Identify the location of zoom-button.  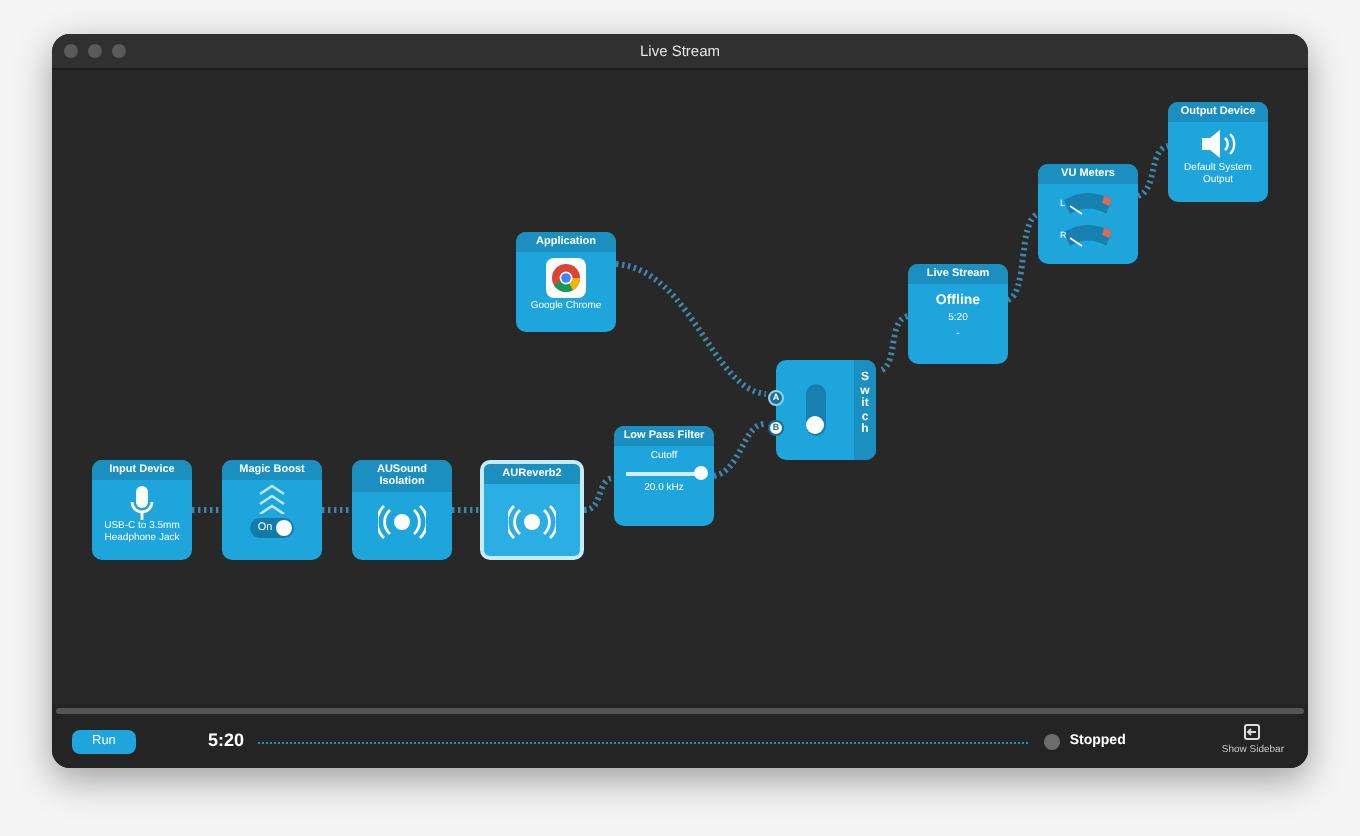
(119, 51).